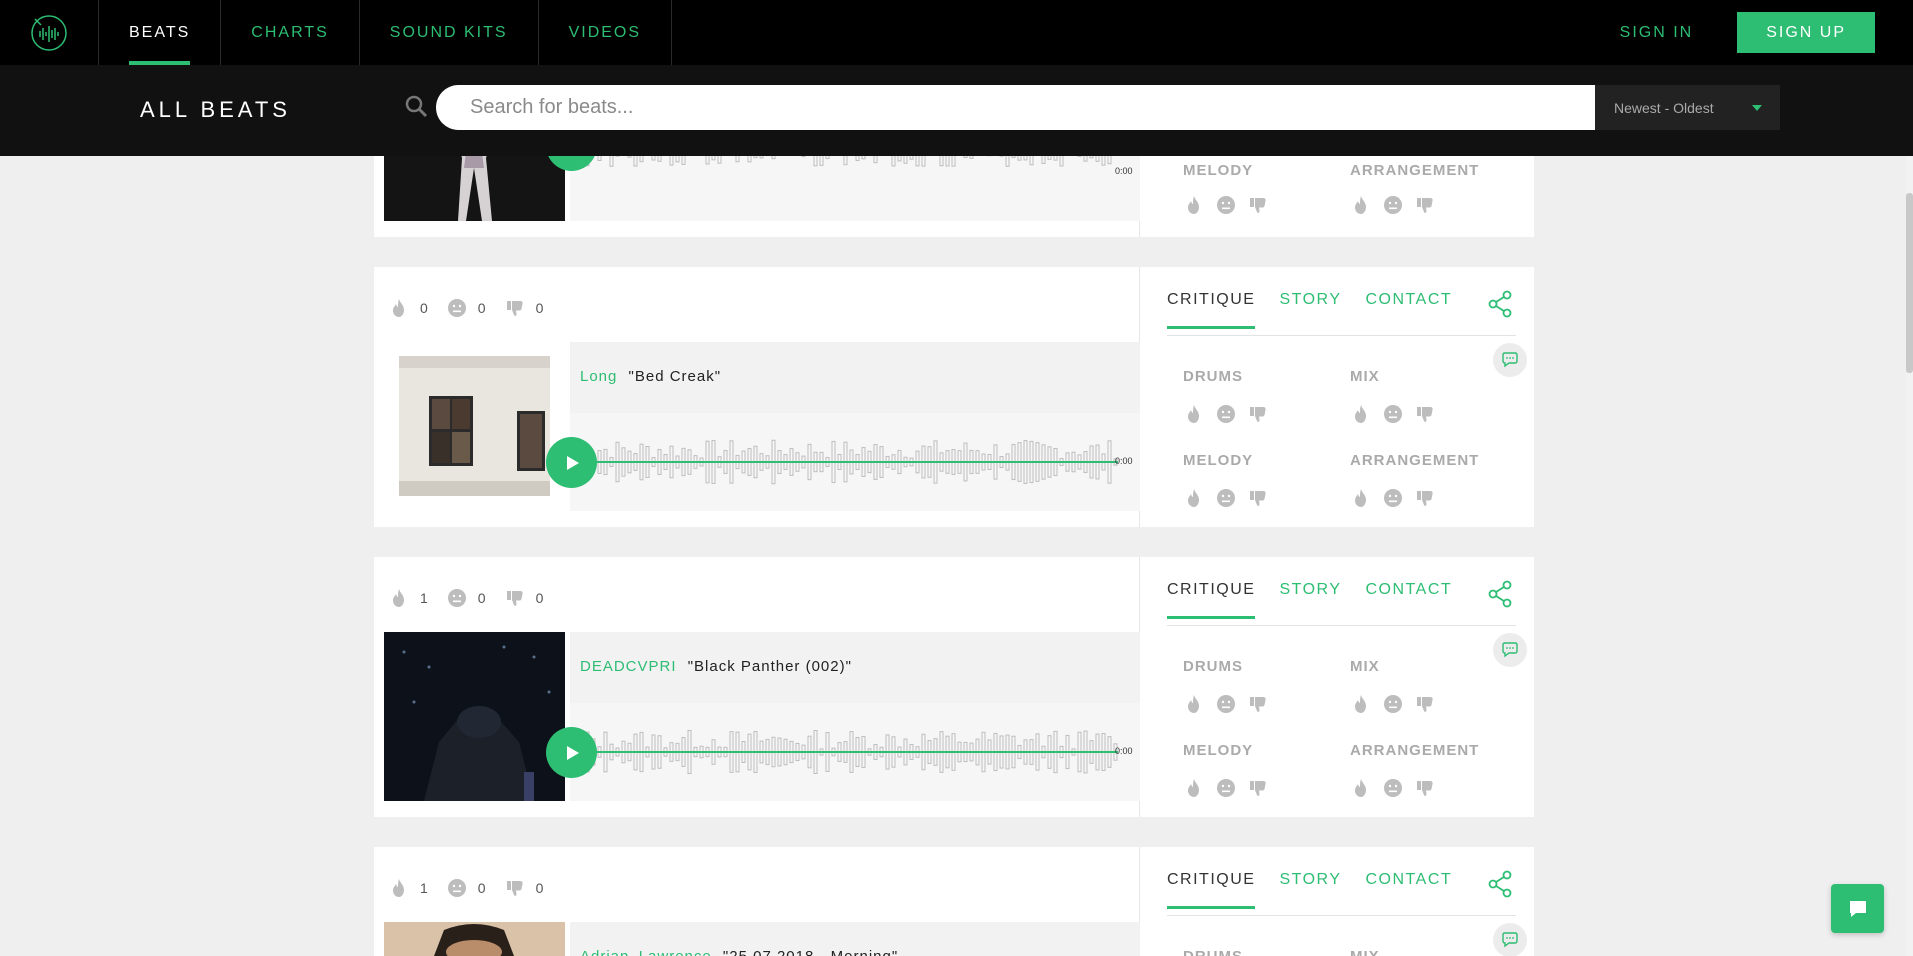 Image resolution: width=1913 pixels, height=956 pixels. Describe the element at coordinates (628, 666) in the screenshot. I see `artist-link: DEADCVPRI` at that location.